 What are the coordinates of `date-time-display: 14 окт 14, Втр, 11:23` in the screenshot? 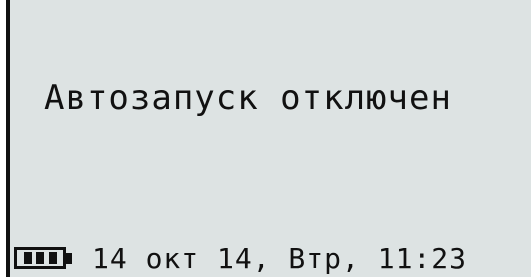 It's located at (280, 258).